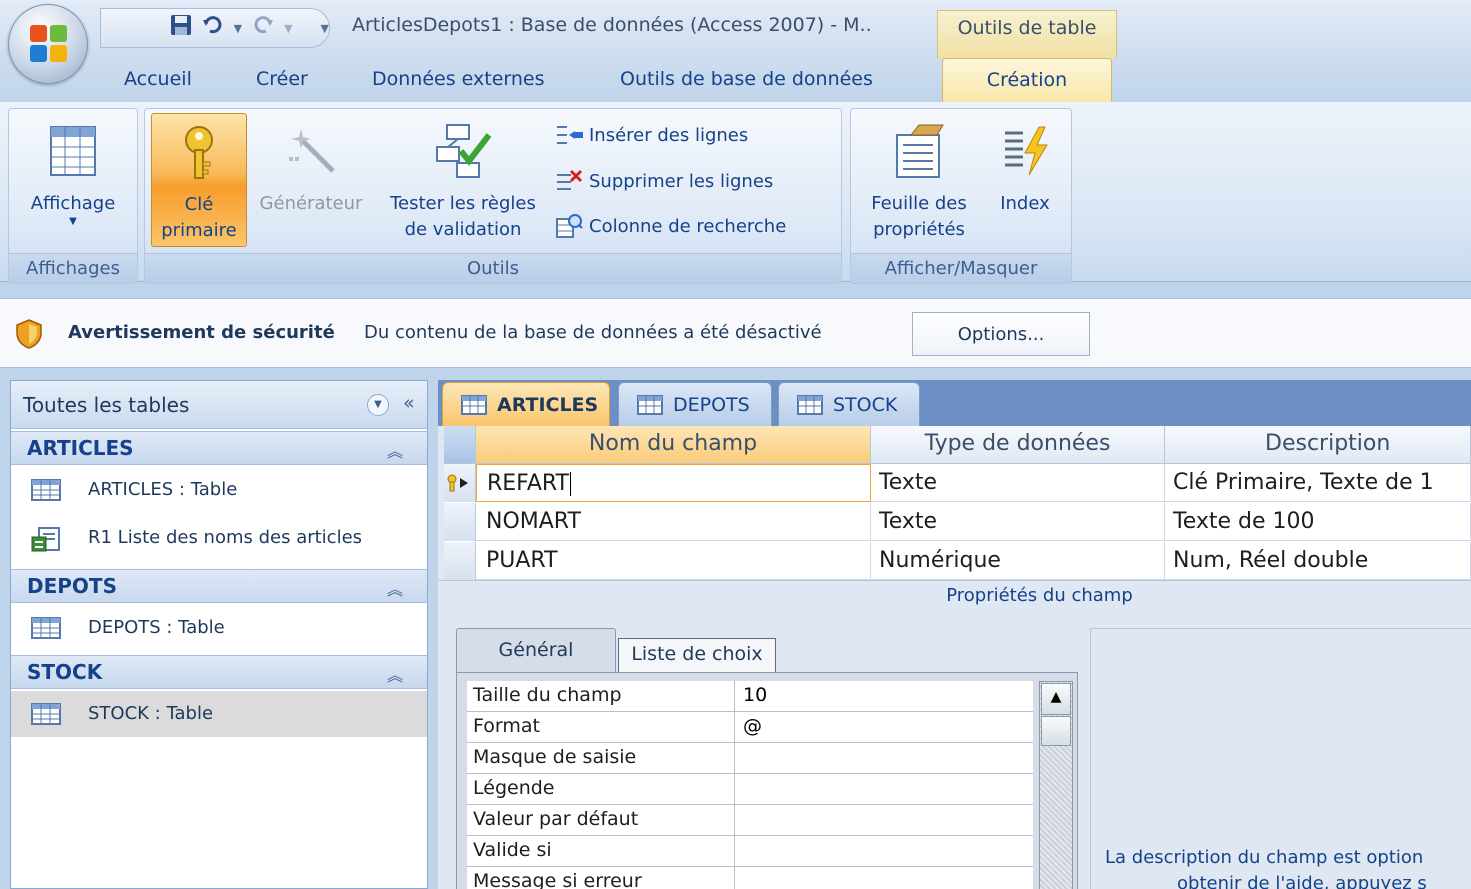 This screenshot has width=1471, height=889. What do you see at coordinates (954, 595) in the screenshot?
I see `field-properties-title: Propriétés du champ` at bounding box center [954, 595].